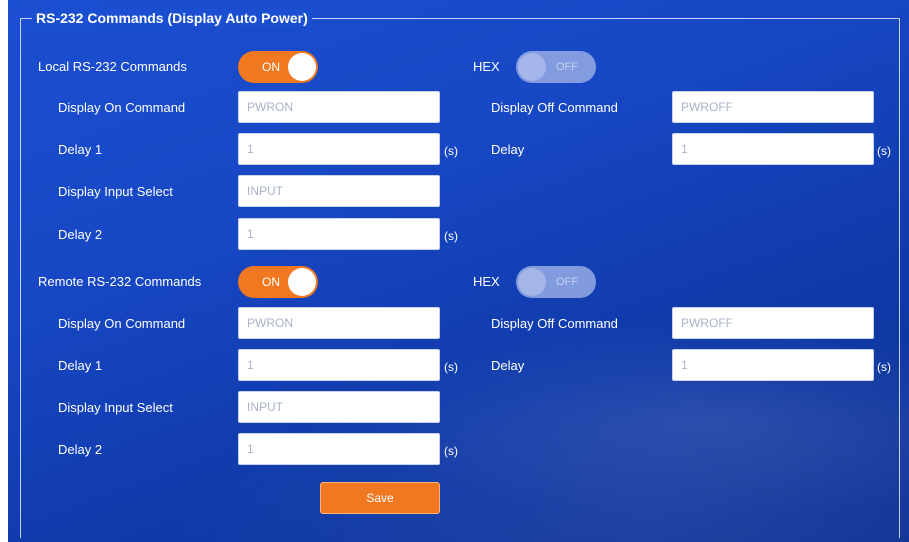  What do you see at coordinates (115, 191) in the screenshot?
I see `local-input-select-label: Display Input Select` at bounding box center [115, 191].